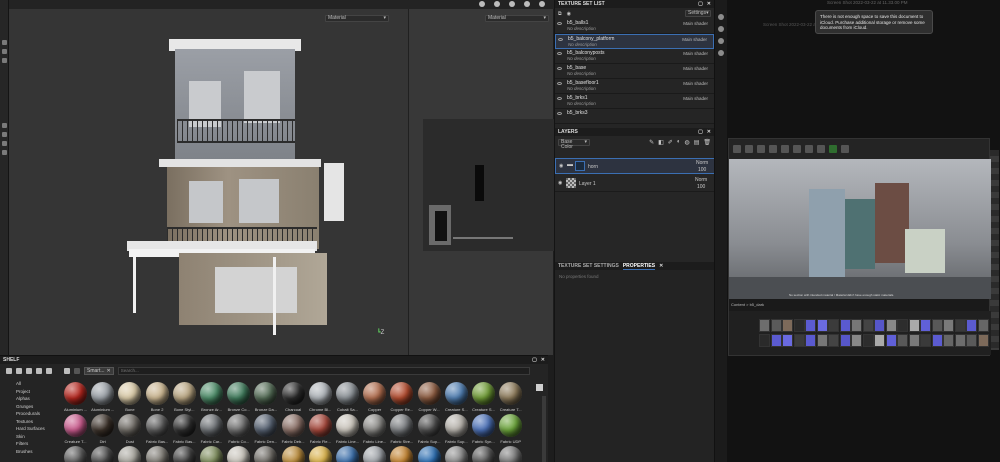 The width and height of the screenshot is (1000, 462). I want to click on properties-icon, so click(721, 41).